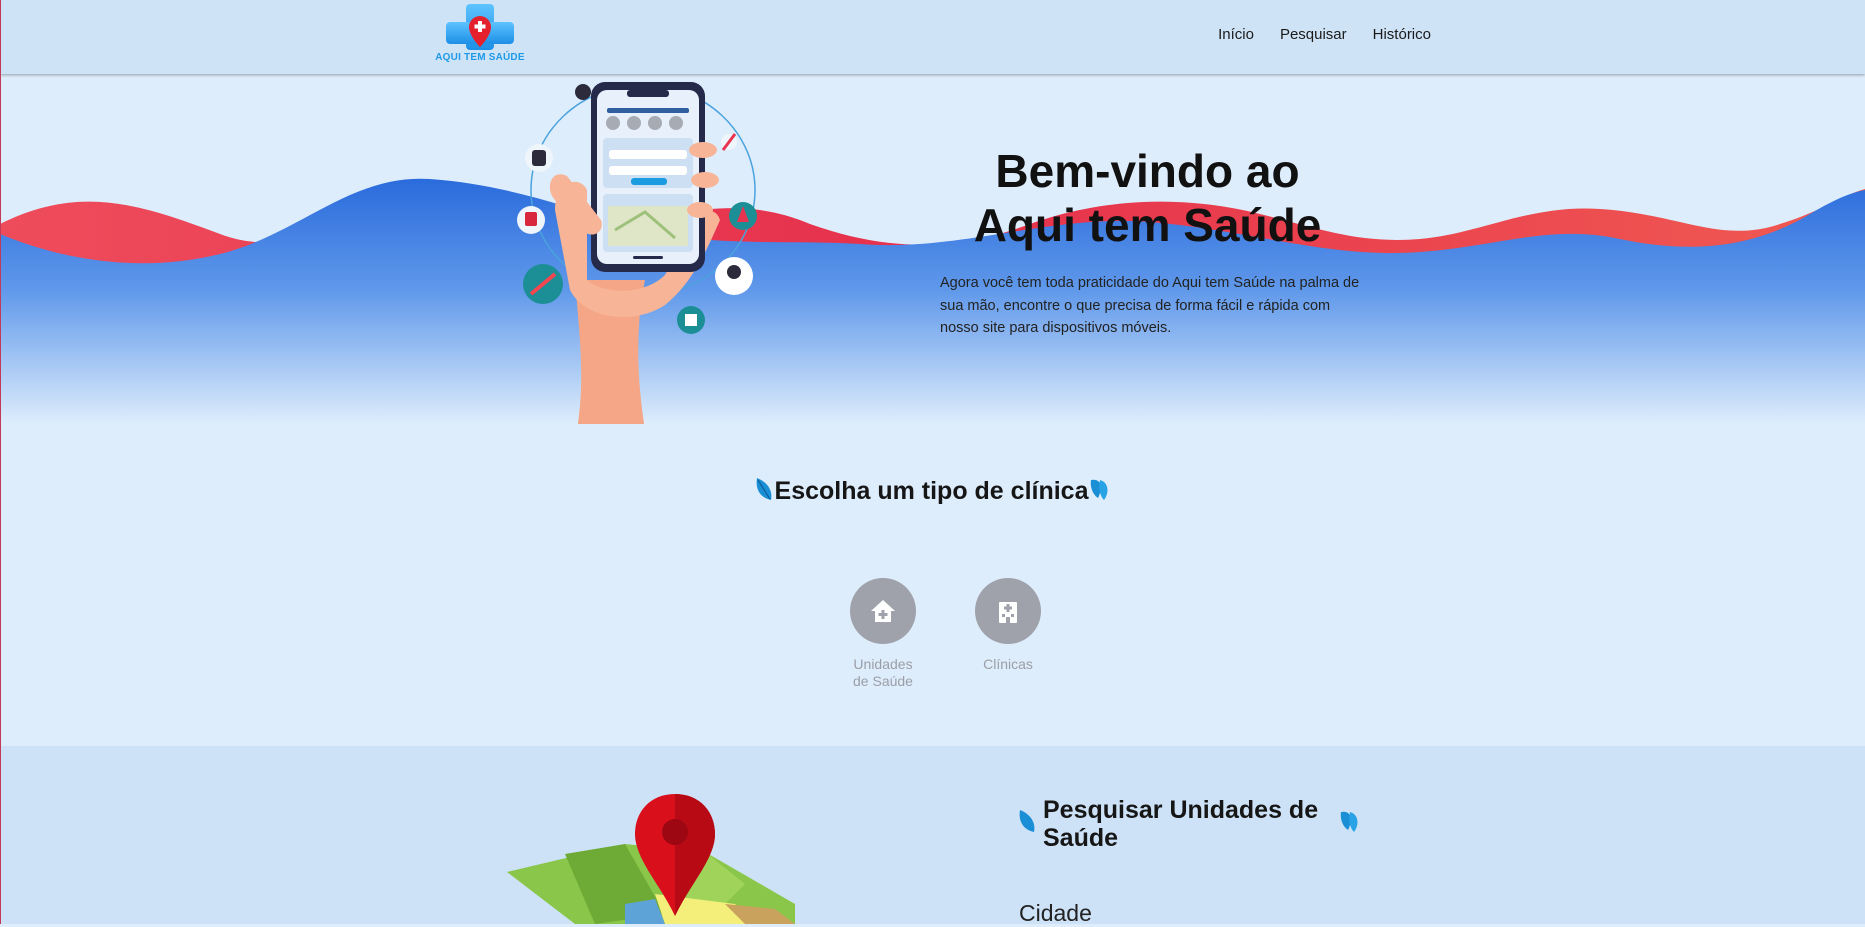 This screenshot has width=1865, height=927. I want to click on clinic-option-clinicas-label-line1: Clínicas, so click(1008, 664).